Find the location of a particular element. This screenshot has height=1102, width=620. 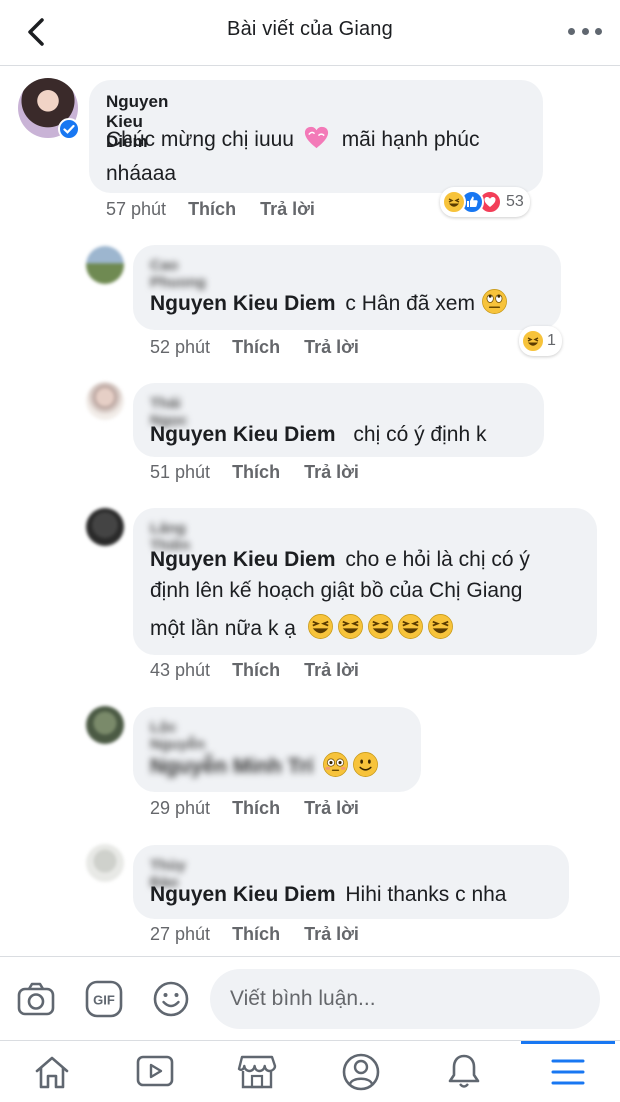

timestamp: 29 phút is located at coordinates (180, 808).